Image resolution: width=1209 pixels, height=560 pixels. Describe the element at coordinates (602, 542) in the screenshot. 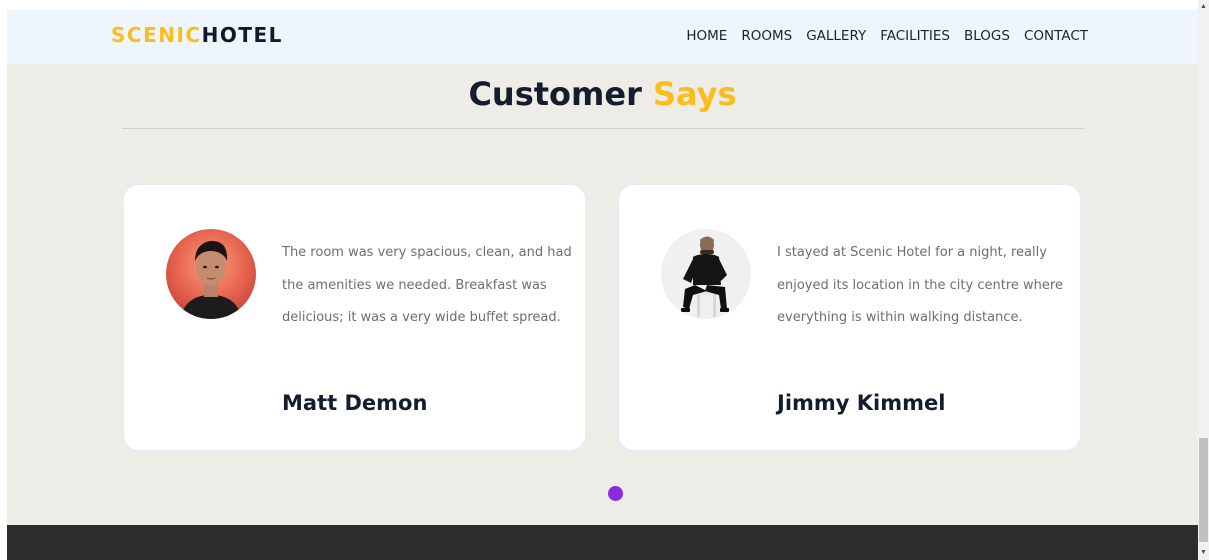

I see `footer` at that location.